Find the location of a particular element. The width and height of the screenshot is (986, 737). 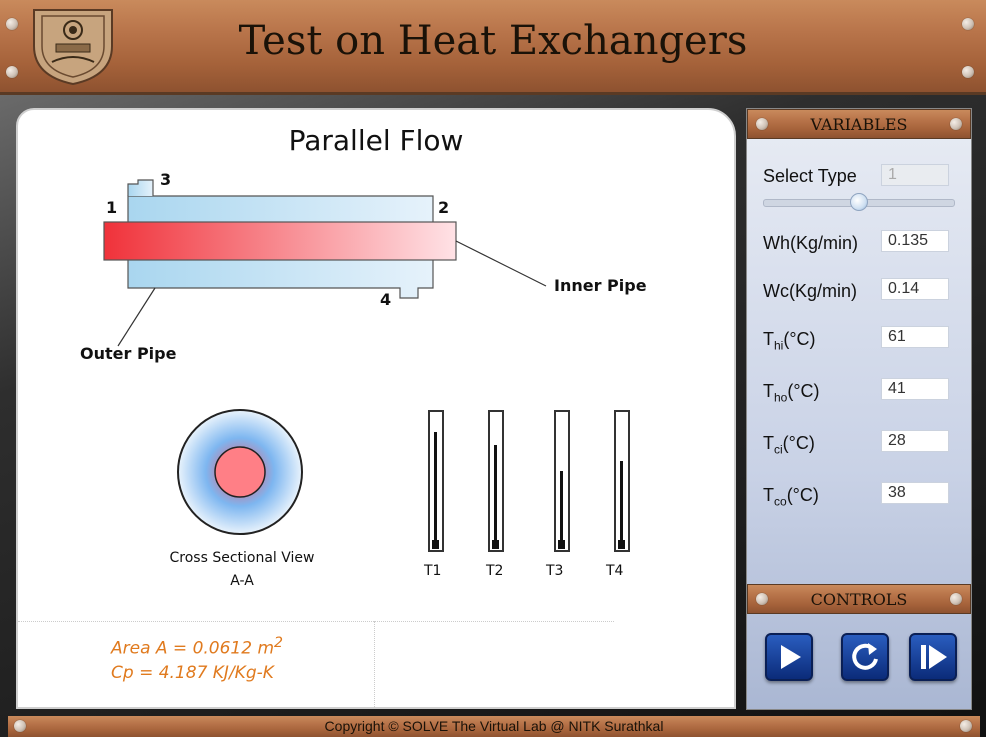

area-exponent: 2 is located at coordinates (279, 643).